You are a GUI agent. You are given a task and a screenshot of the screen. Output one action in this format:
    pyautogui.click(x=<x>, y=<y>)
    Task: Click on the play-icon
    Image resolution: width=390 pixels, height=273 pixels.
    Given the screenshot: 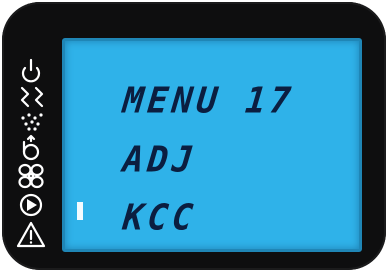 What is the action you would take?
    pyautogui.click(x=31, y=205)
    